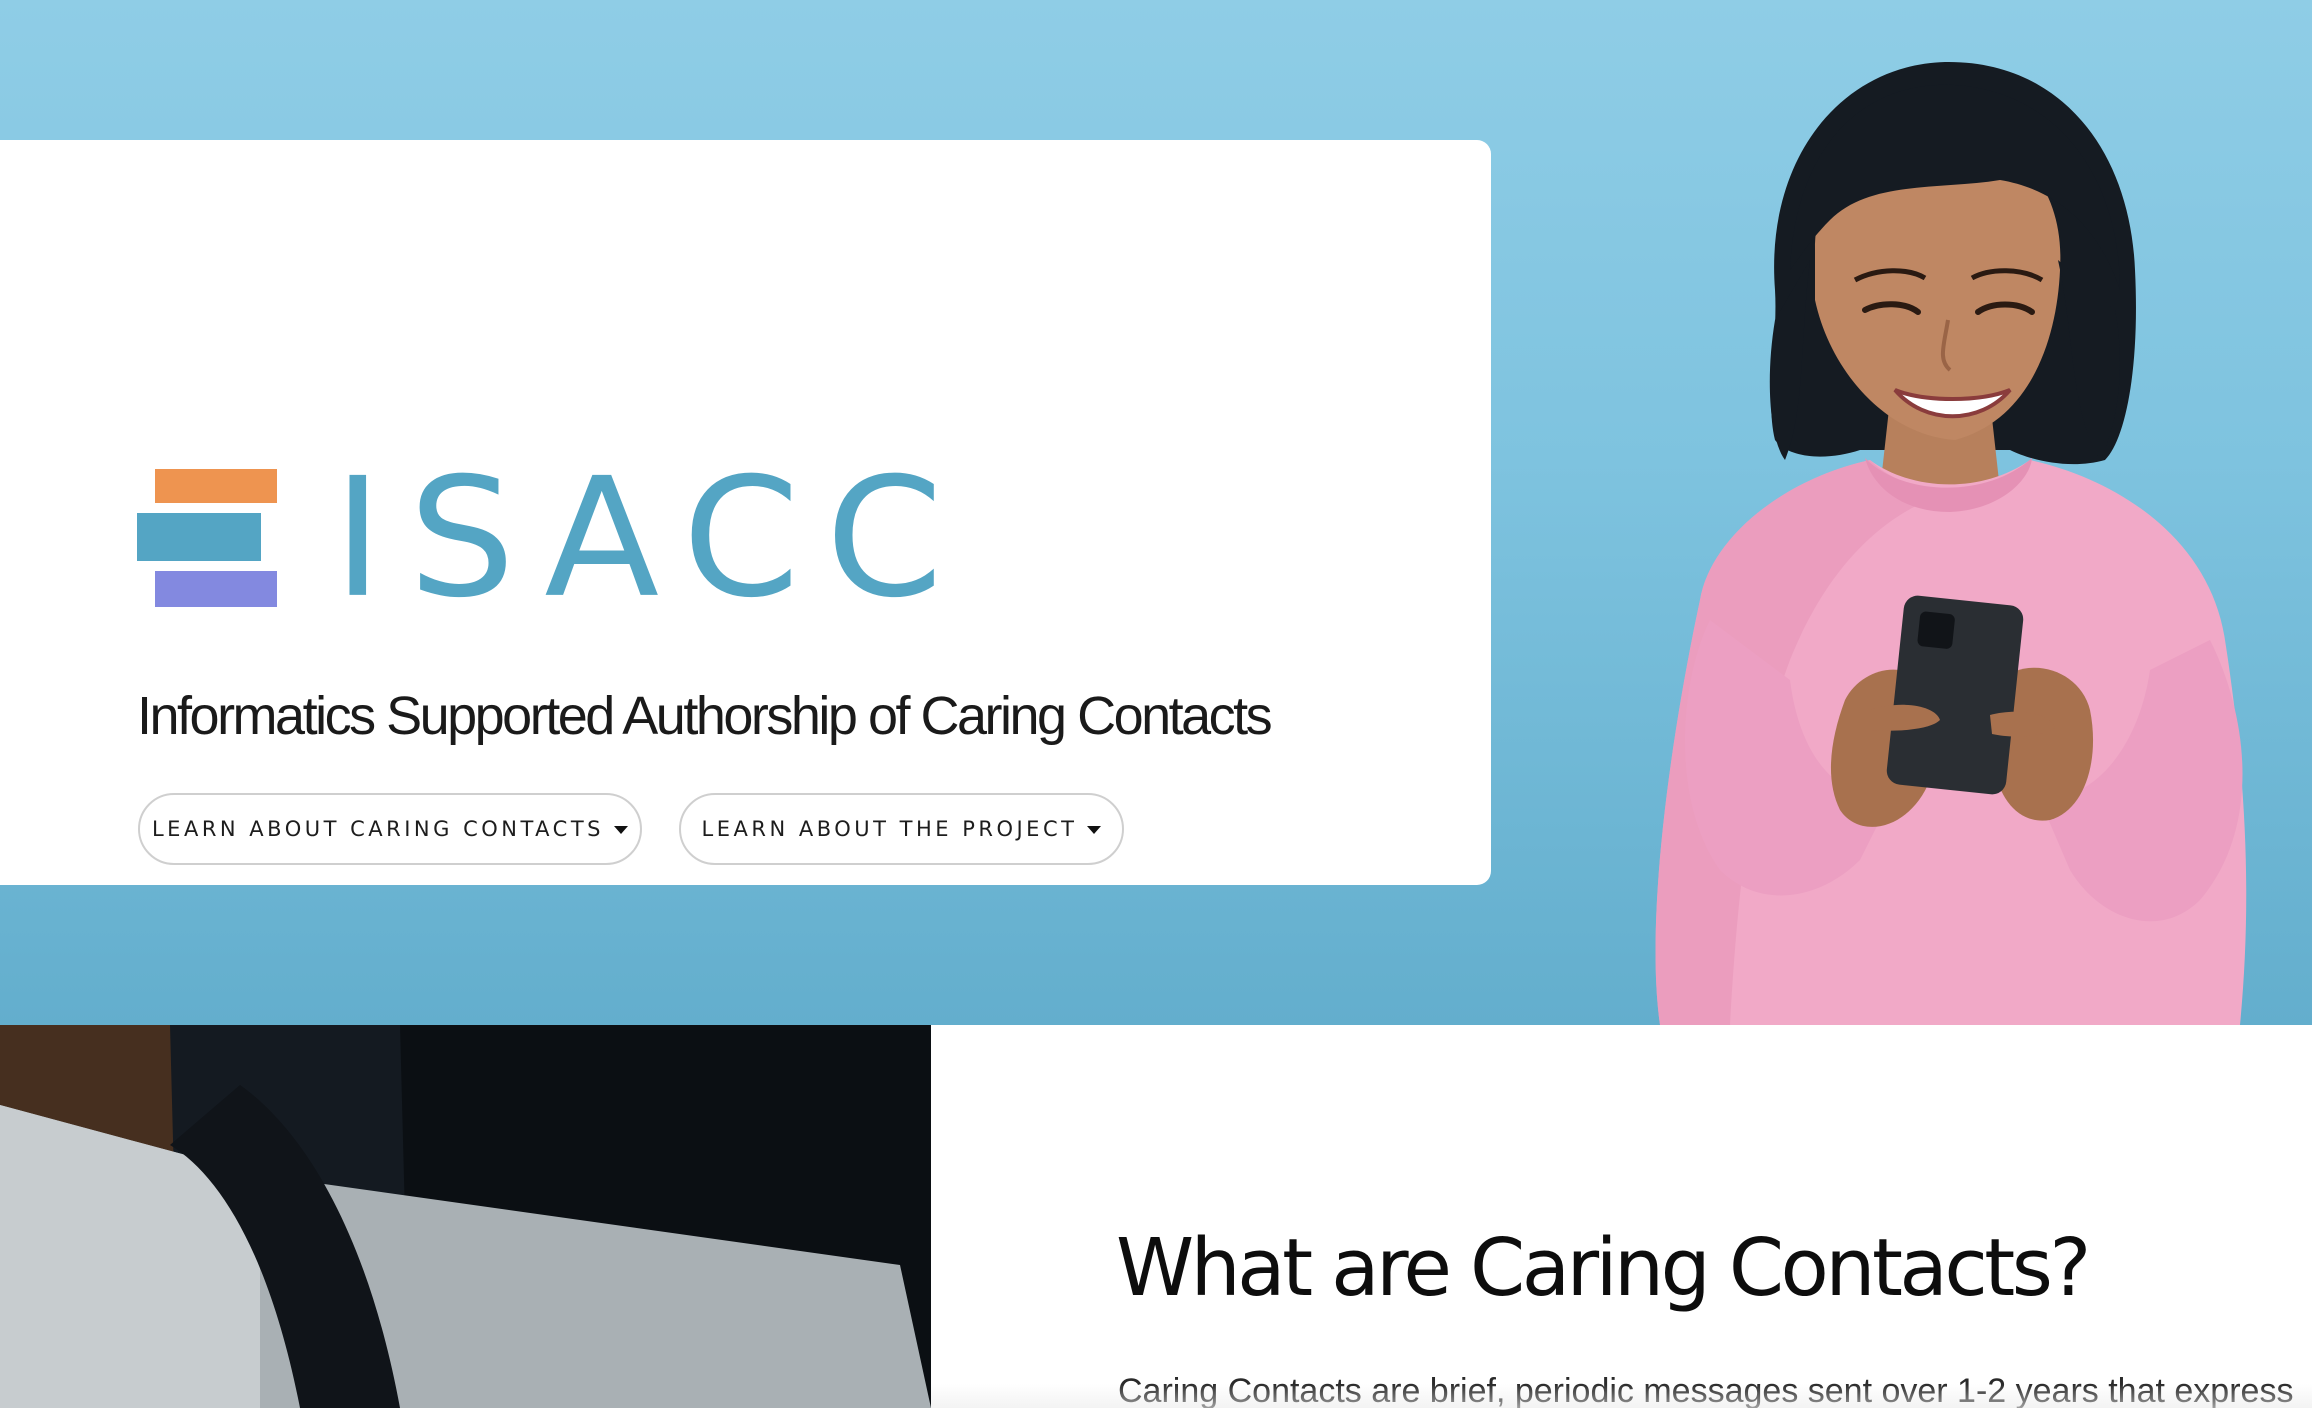 This screenshot has height=1408, width=2312. What do you see at coordinates (889, 829) in the screenshot?
I see `button-label: LEARN ABOUT THE PROJECT` at bounding box center [889, 829].